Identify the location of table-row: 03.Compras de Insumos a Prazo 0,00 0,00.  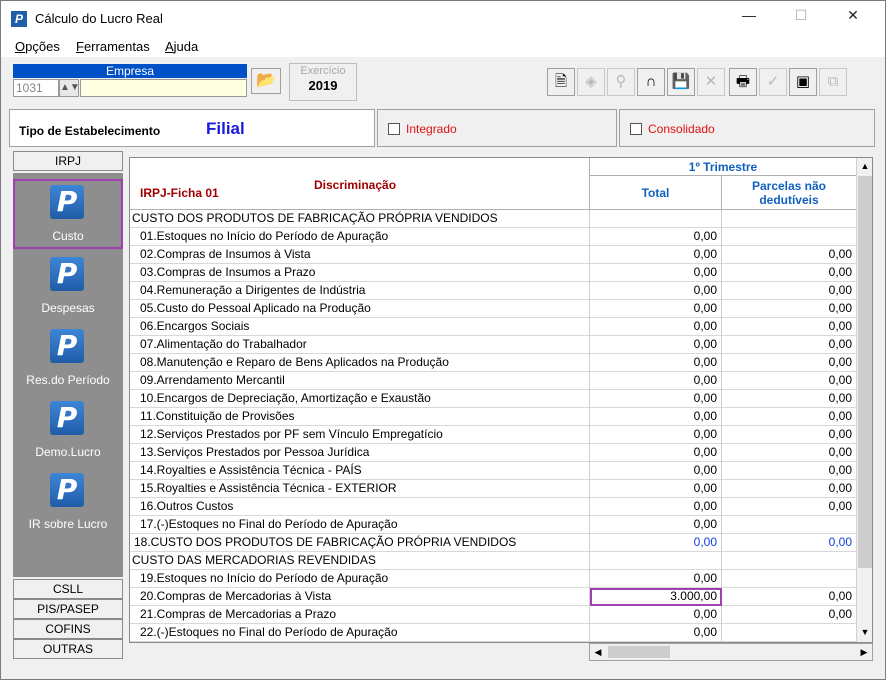
(493, 273).